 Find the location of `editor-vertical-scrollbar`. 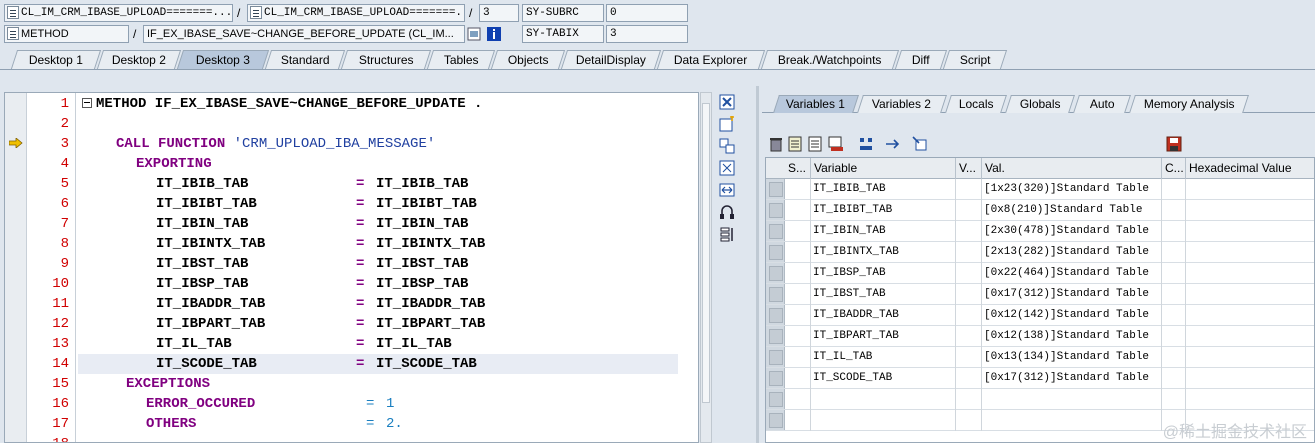

editor-vertical-scrollbar is located at coordinates (706, 267).